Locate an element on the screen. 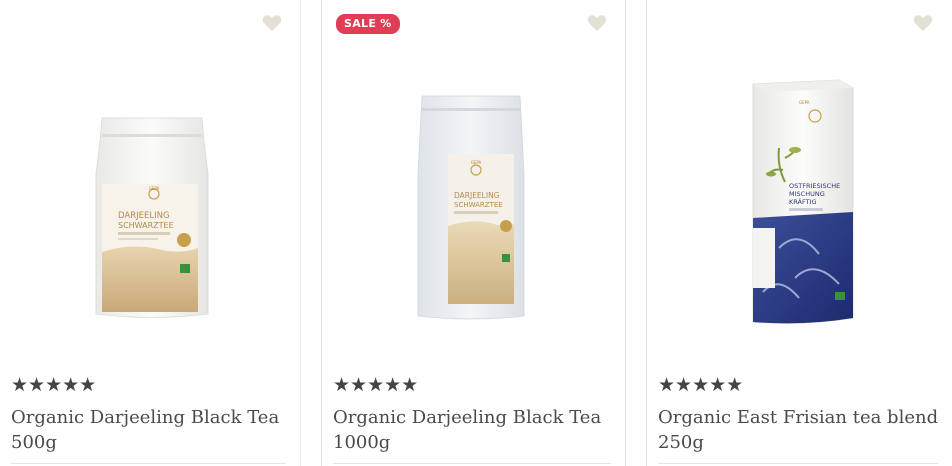 The height and width of the screenshot is (466, 952). product-title: Organic Darjeeling Black Tea 1000g is located at coordinates (474, 430).